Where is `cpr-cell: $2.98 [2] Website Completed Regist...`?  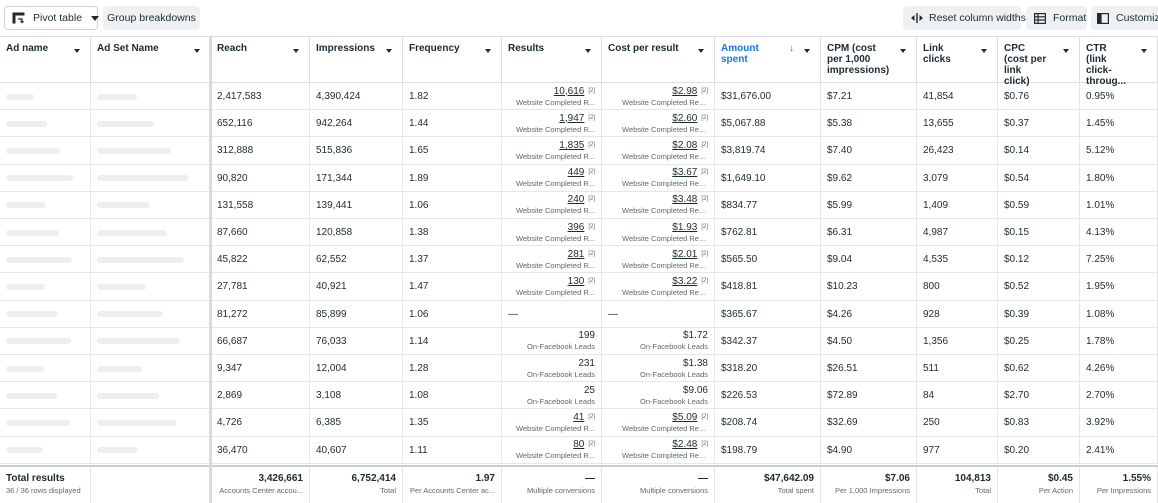 cpr-cell: $2.98 [2] Website Completed Regist... is located at coordinates (658, 96).